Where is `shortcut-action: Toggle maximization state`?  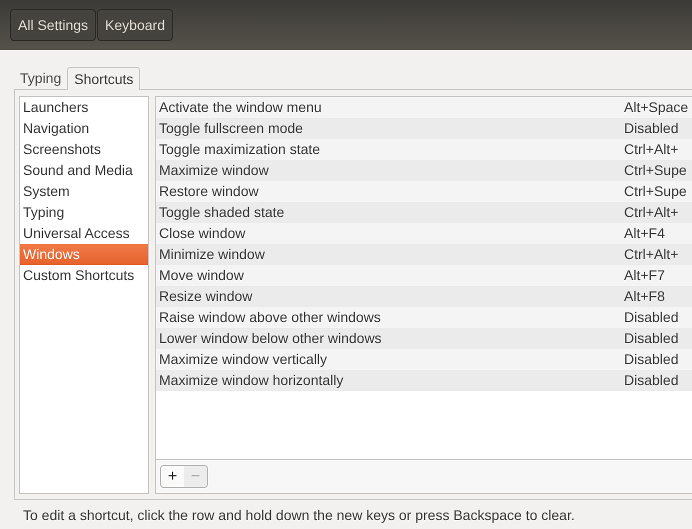 shortcut-action: Toggle maximization state is located at coordinates (390, 149).